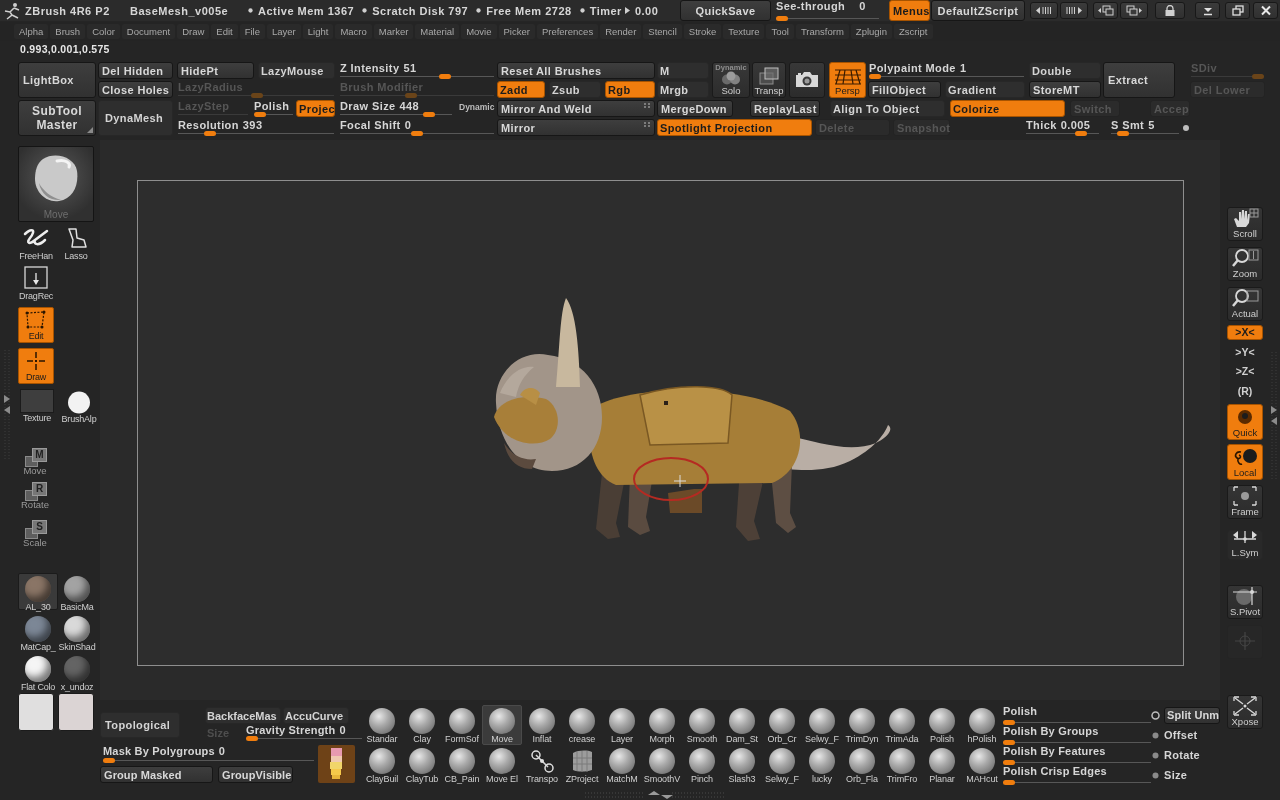  Describe the element at coordinates (77, 671) in the screenshot. I see `material-button: x_undoz` at that location.